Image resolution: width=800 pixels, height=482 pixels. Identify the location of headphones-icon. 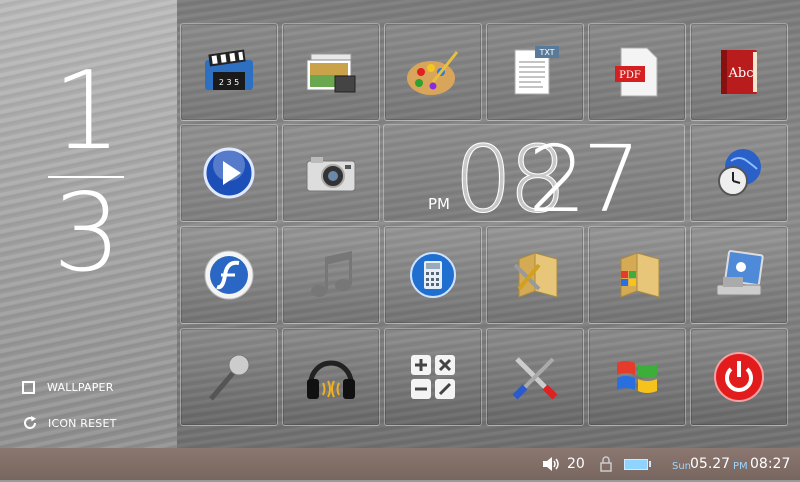
(331, 379).